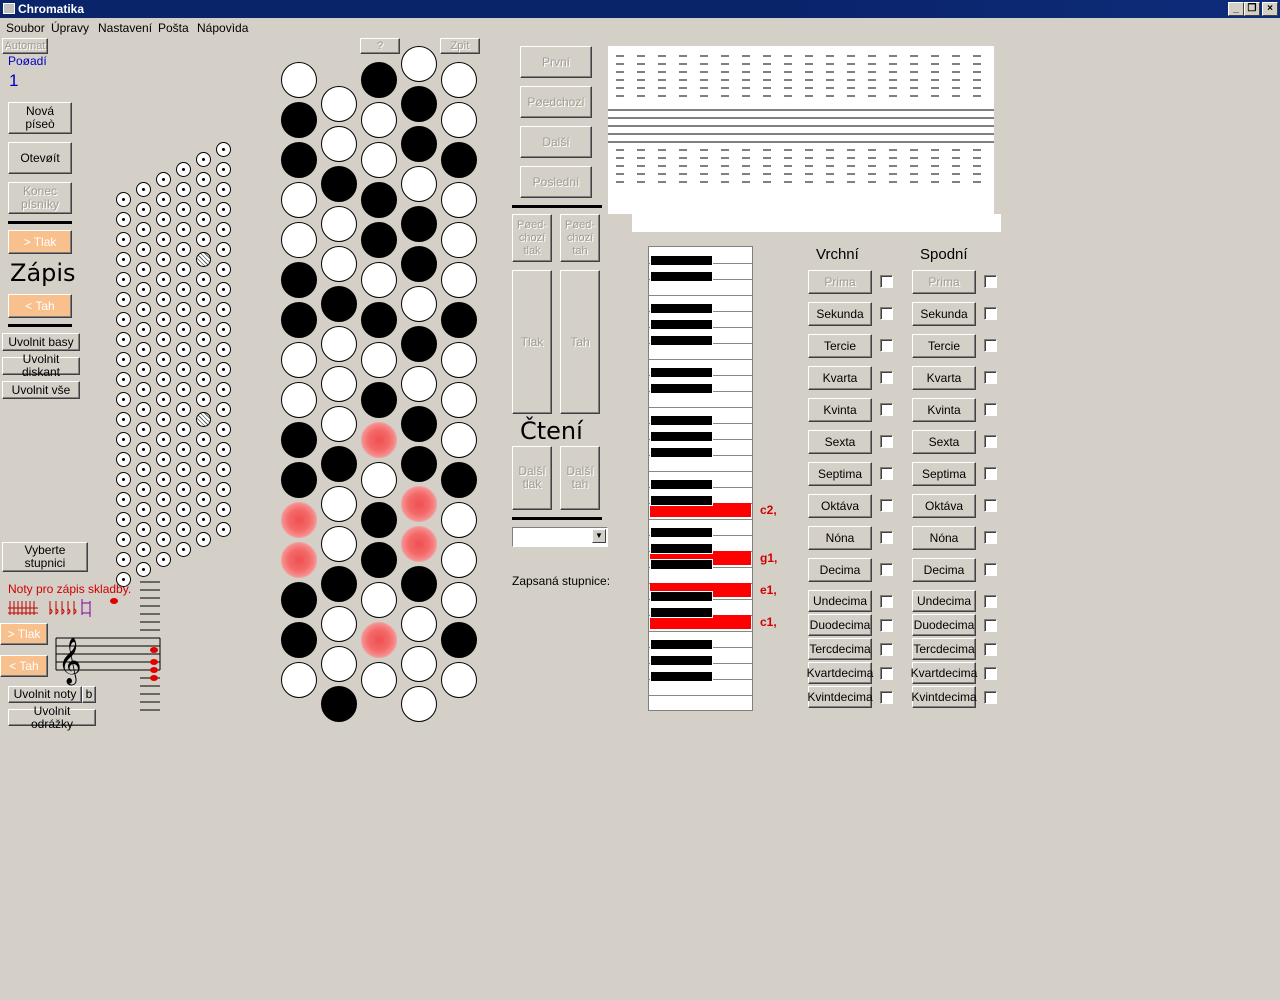 The width and height of the screenshot is (1280, 1000). What do you see at coordinates (89, 694) in the screenshot?
I see `flat-button: b` at bounding box center [89, 694].